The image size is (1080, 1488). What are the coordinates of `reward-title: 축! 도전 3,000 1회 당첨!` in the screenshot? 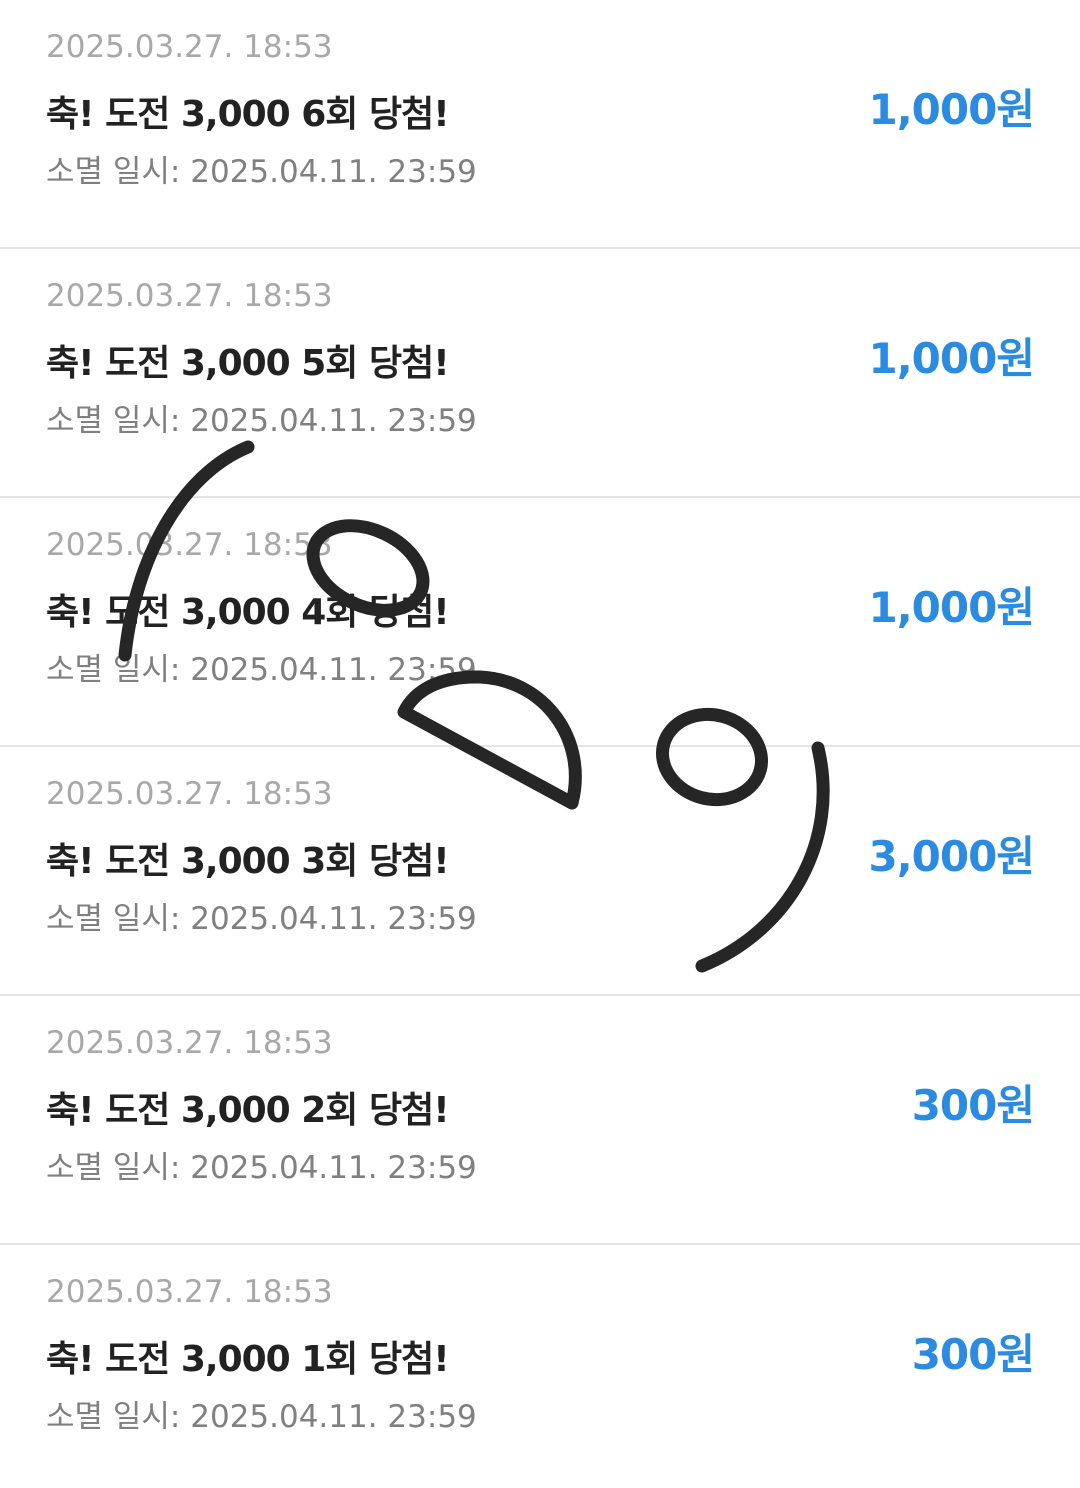 It's located at (248, 1359).